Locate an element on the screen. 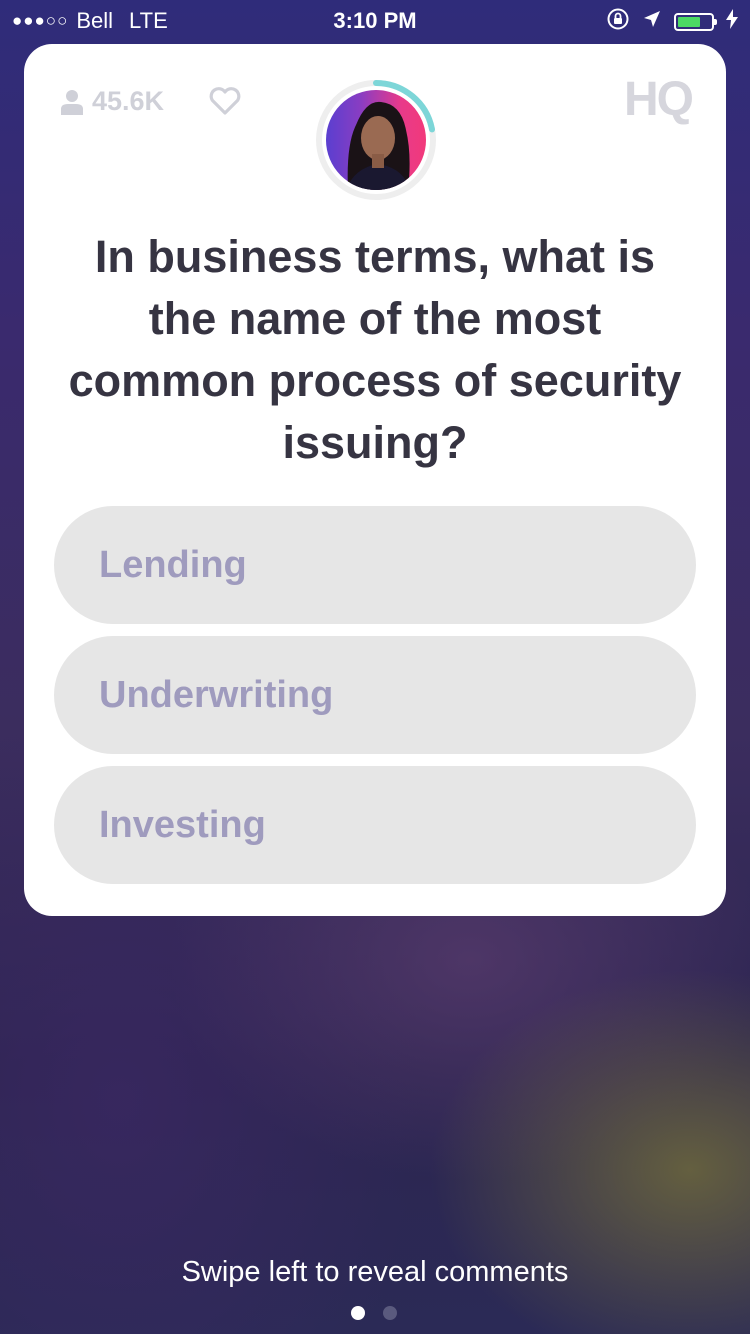 The image size is (750, 1334). orientation-lock-icon is located at coordinates (618, 22).